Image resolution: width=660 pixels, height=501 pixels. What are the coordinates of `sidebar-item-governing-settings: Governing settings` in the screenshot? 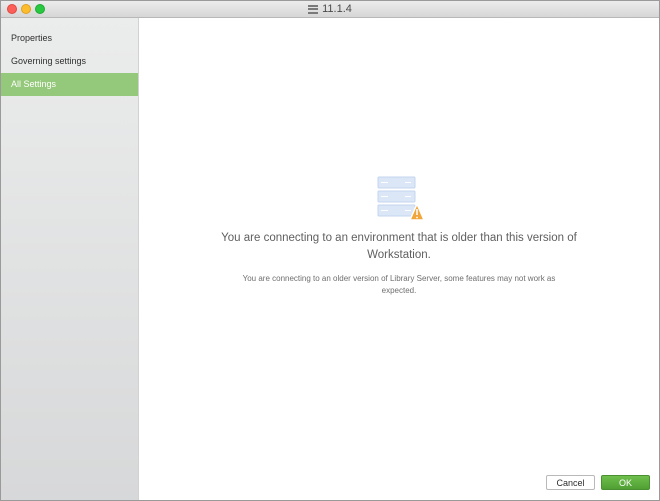 It's located at (69, 61).